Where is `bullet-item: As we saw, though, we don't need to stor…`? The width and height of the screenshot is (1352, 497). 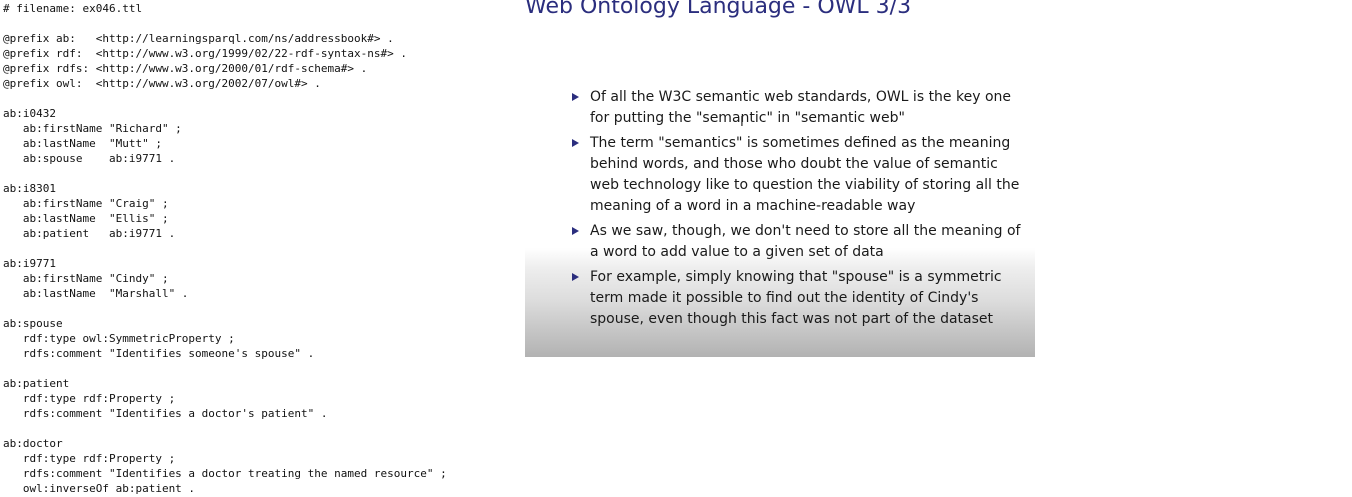
bullet-item: As we saw, though, we don't need to stor… is located at coordinates (798, 242).